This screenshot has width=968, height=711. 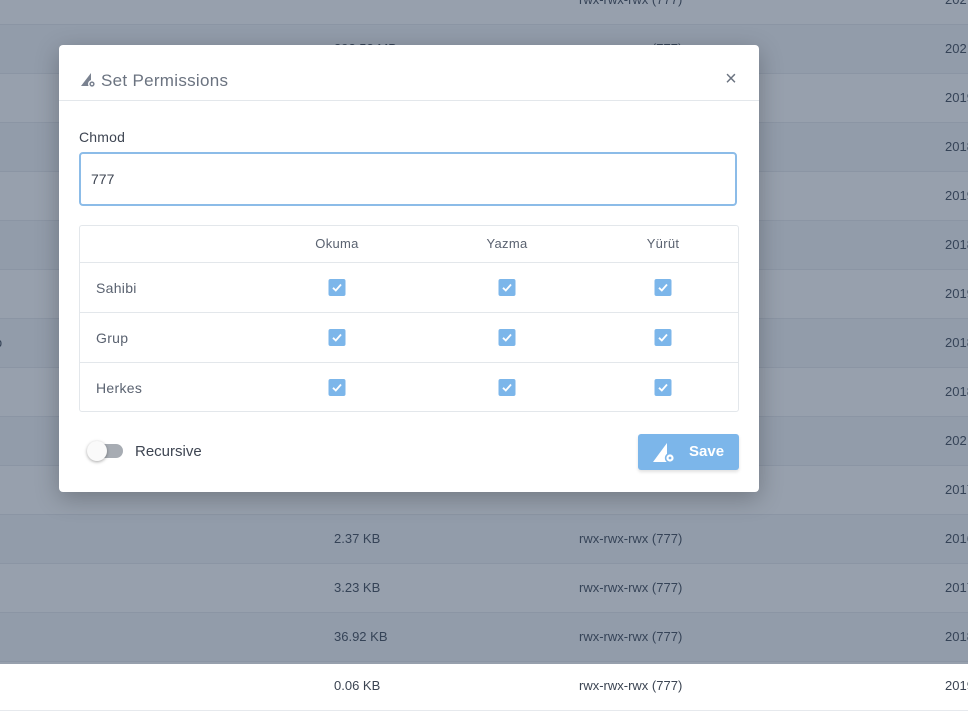 What do you see at coordinates (663, 337) in the screenshot?
I see `group-execute-checkbox` at bounding box center [663, 337].